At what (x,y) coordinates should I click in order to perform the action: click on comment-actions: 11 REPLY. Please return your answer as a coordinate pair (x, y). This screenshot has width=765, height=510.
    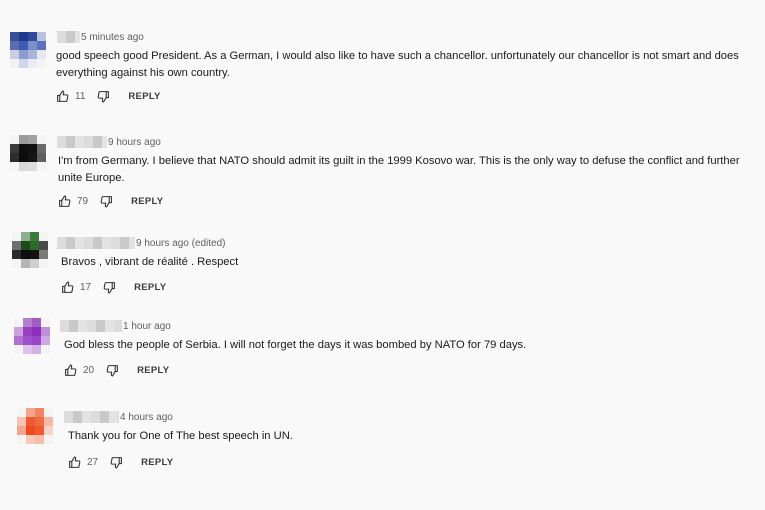
    Looking at the image, I should click on (108, 96).